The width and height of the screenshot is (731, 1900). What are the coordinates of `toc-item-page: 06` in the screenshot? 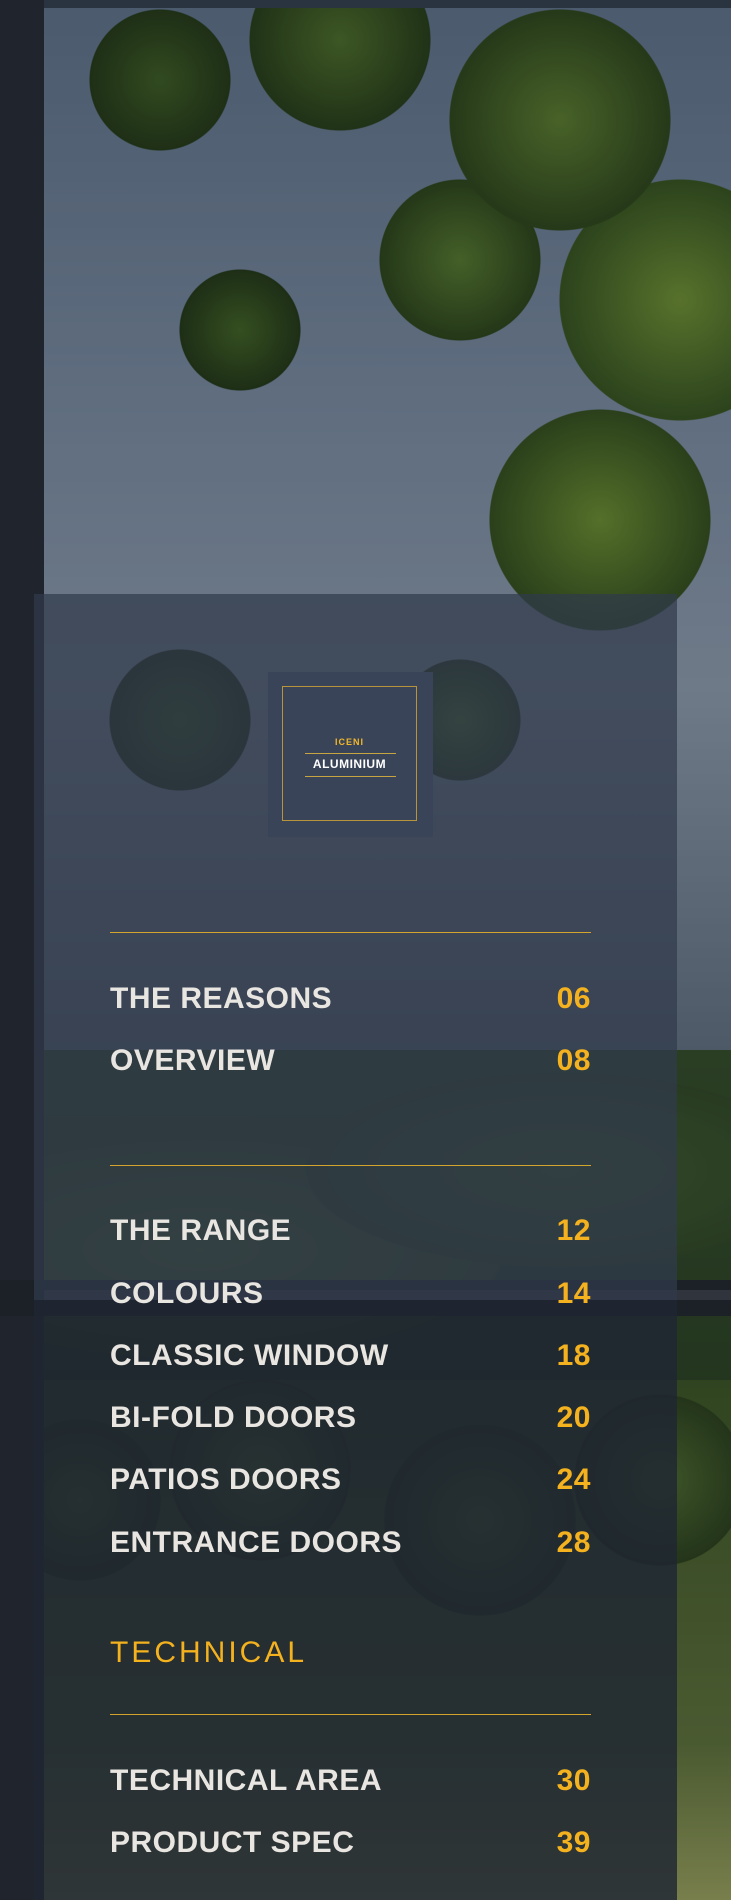 It's located at (573, 998).